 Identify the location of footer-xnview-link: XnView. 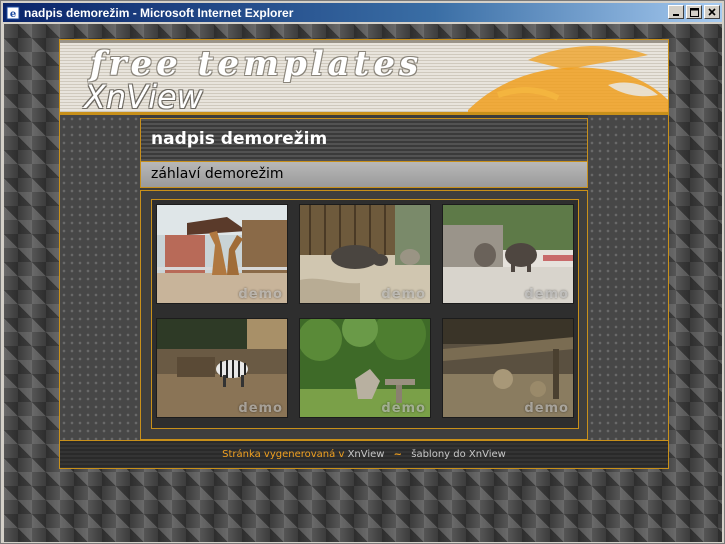
(366, 454).